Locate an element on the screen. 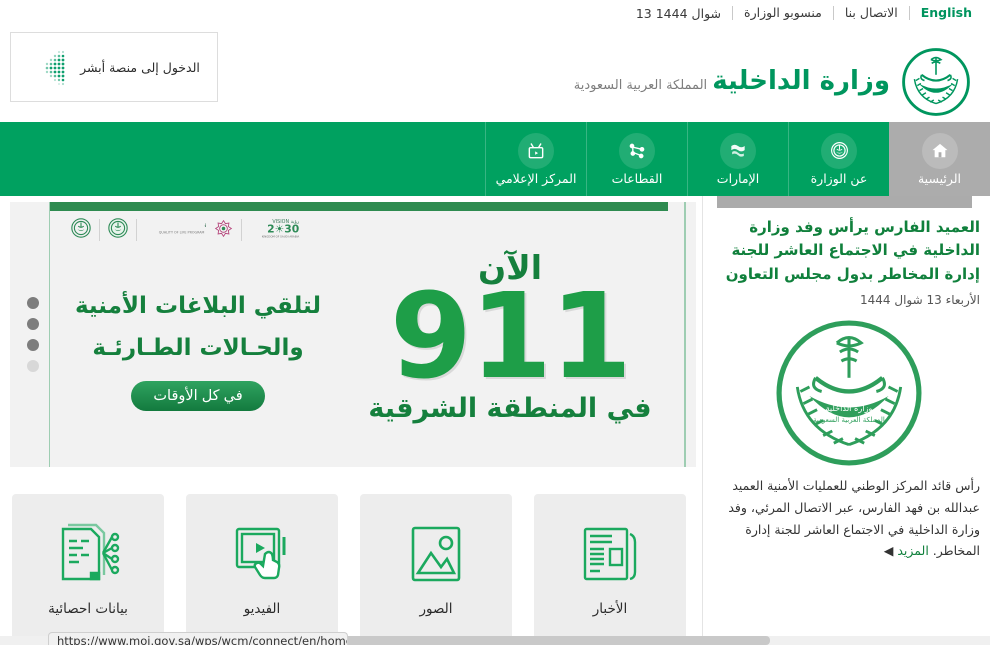 The height and width of the screenshot is (645, 990). banner-number: 911 is located at coordinates (510, 336).